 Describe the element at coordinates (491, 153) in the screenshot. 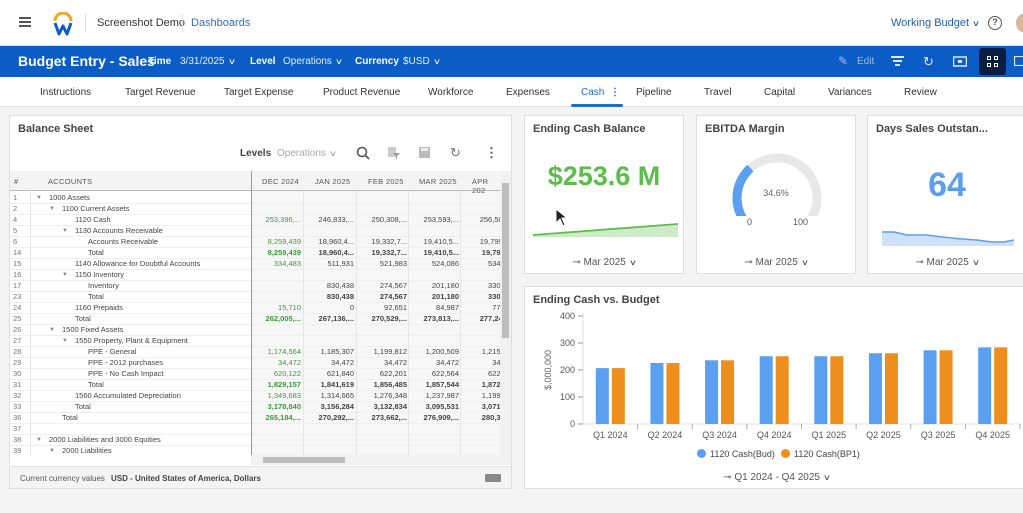

I see `more-options-icon: ⋮` at that location.